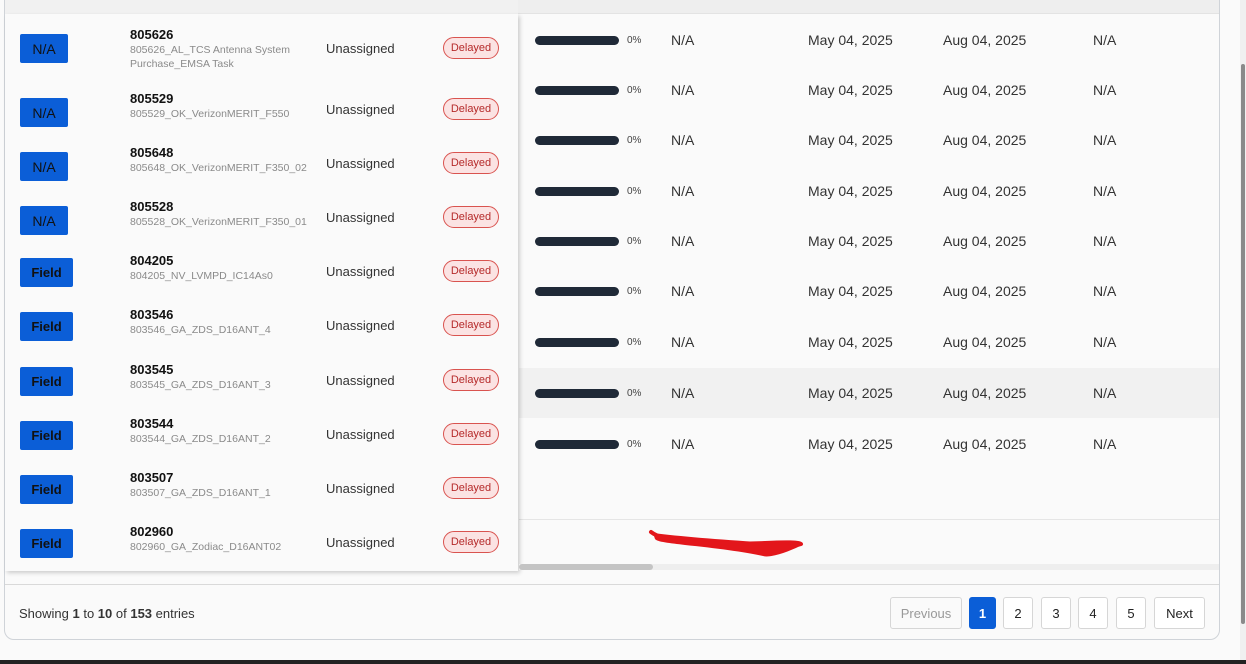  Describe the element at coordinates (1179, 613) in the screenshot. I see `next-page-button: Next` at that location.